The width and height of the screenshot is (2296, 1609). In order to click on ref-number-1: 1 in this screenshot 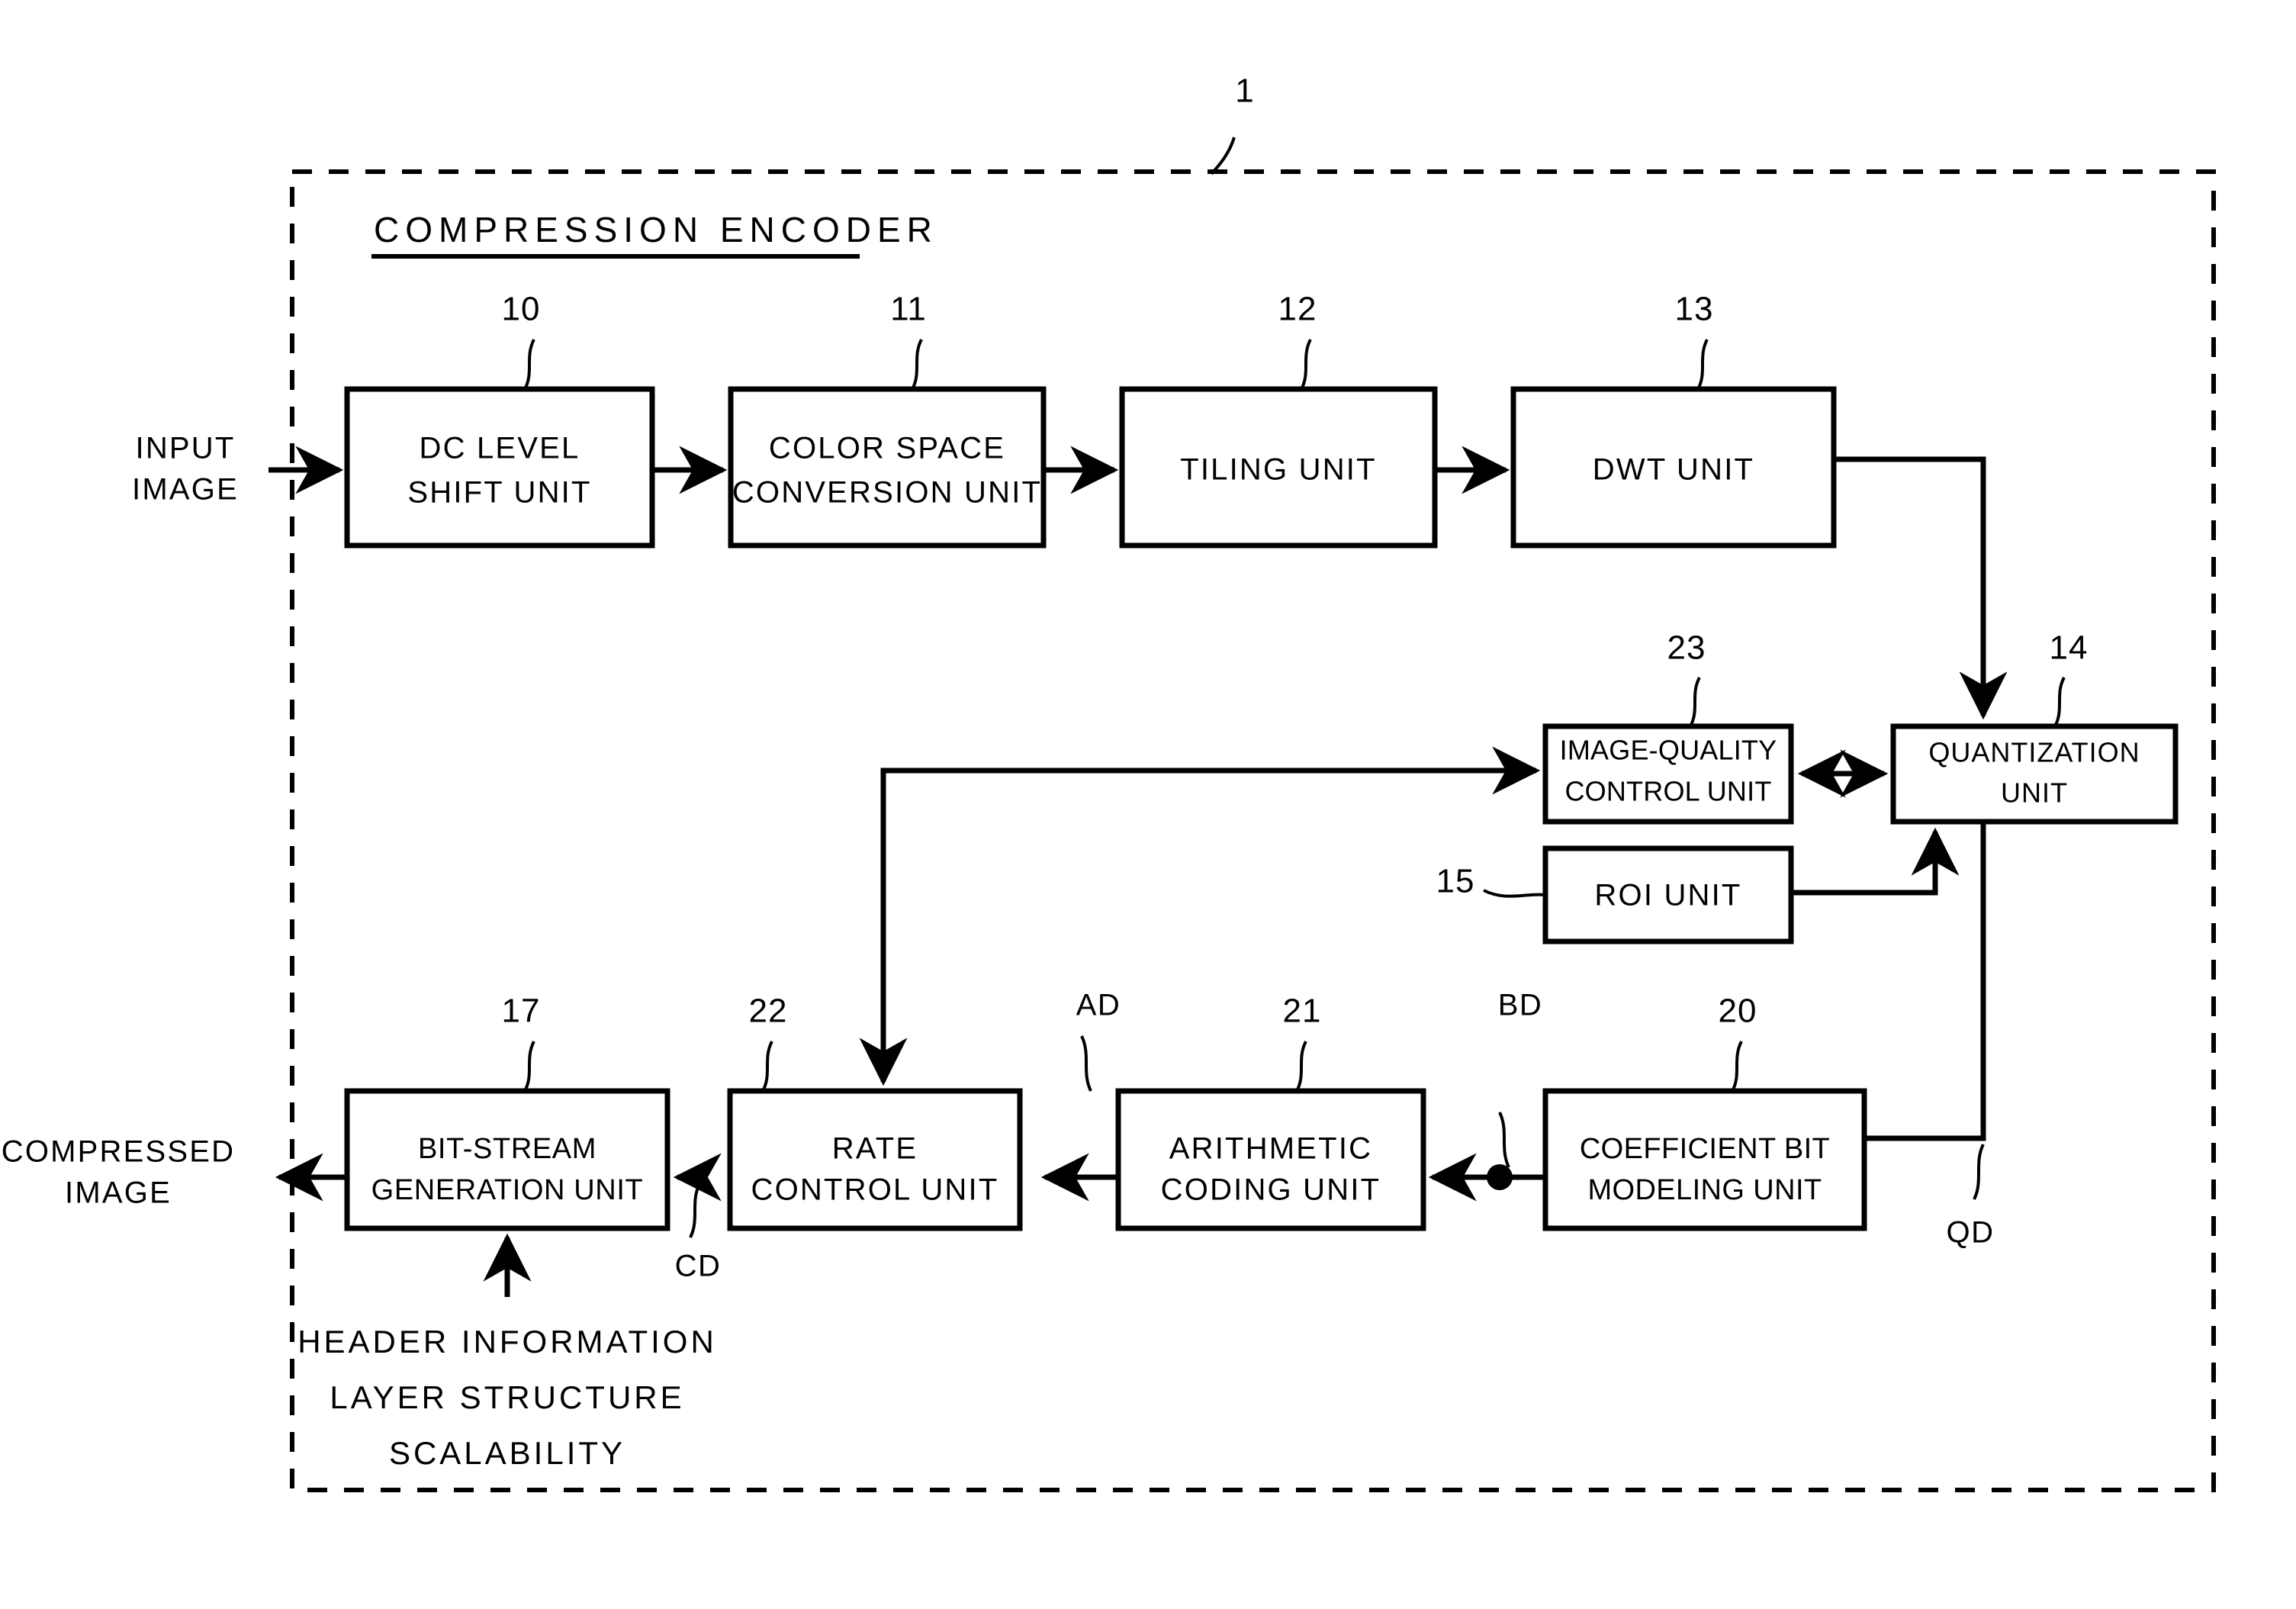, I will do `click(1245, 91)`.